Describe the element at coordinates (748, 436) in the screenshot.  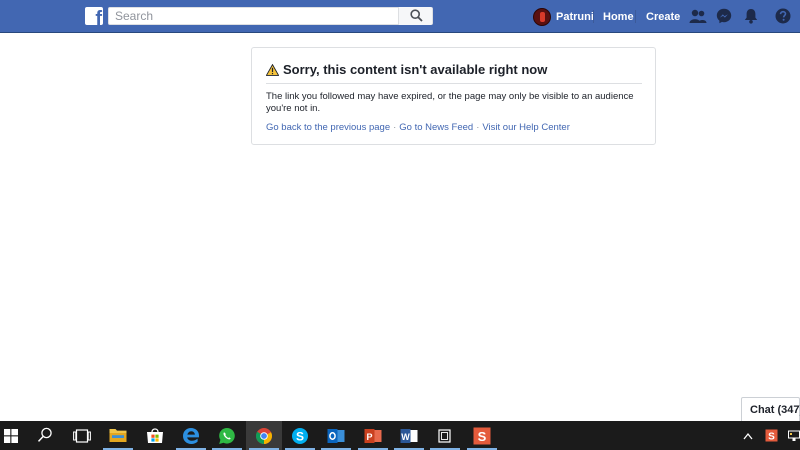
I see `show-hidden-icons-icon` at that location.